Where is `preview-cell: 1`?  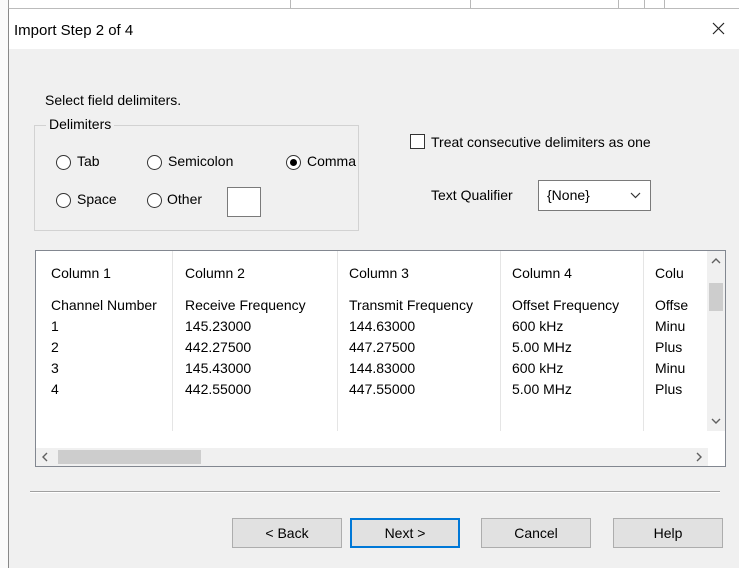
preview-cell: 1 is located at coordinates (55, 326).